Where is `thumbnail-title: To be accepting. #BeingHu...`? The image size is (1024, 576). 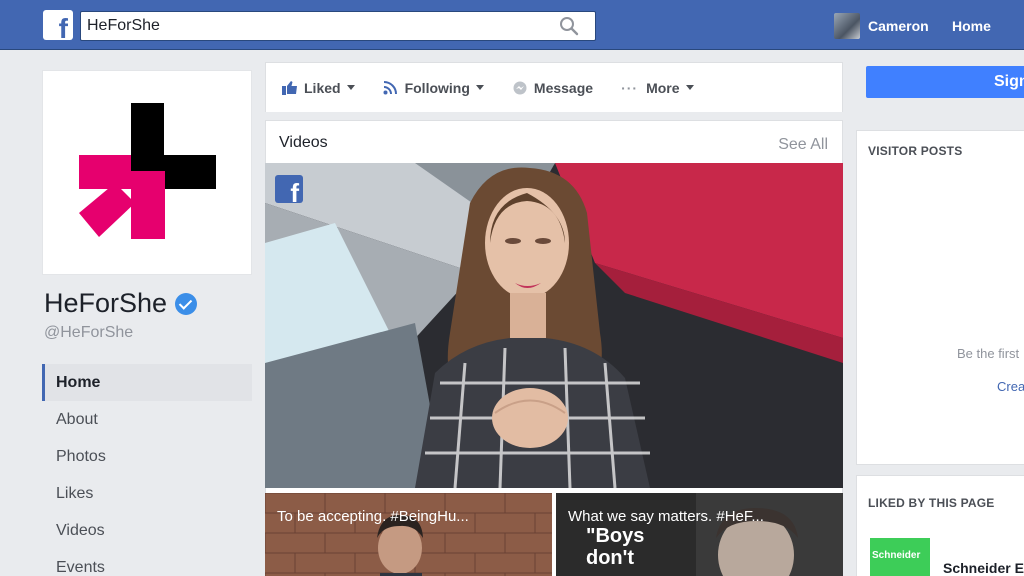 thumbnail-title: To be accepting. #BeingHu... is located at coordinates (373, 516).